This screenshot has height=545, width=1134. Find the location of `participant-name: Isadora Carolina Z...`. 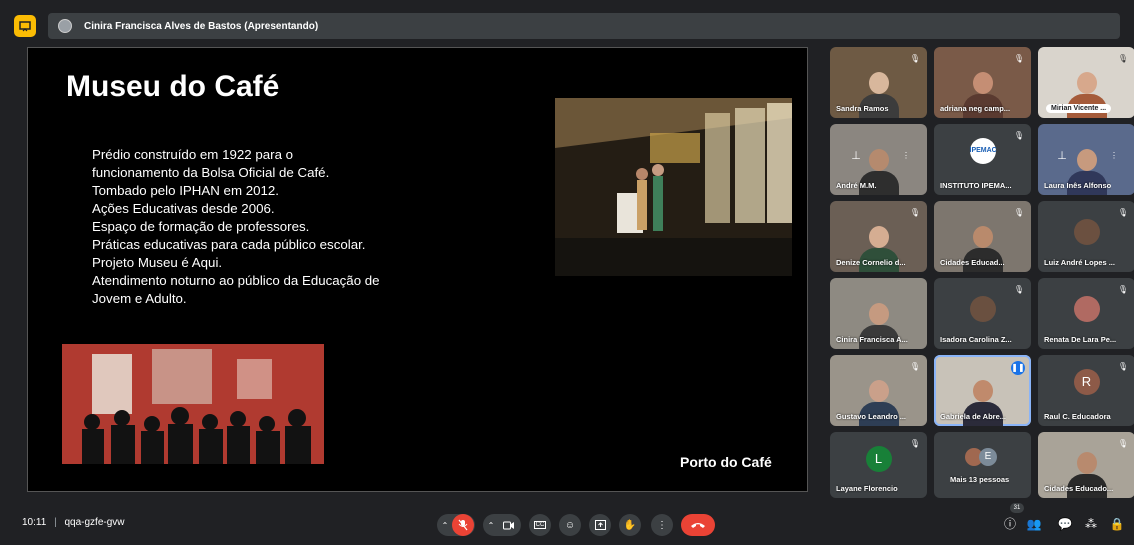

participant-name: Isadora Carolina Z... is located at coordinates (976, 339).